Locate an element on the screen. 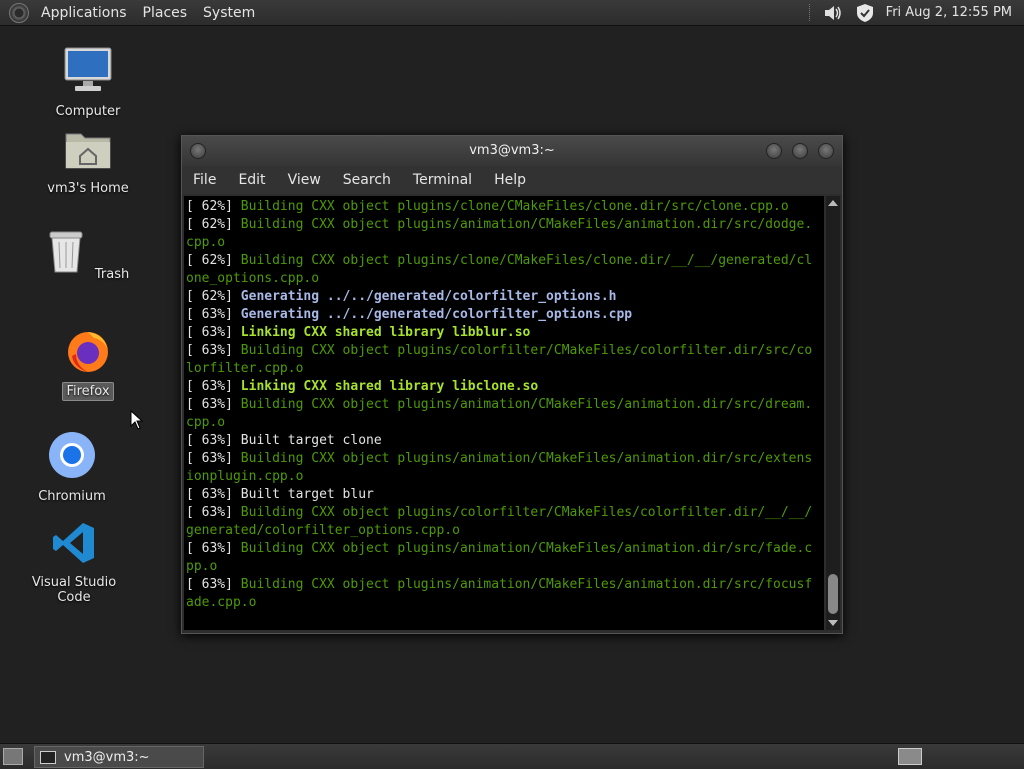 This screenshot has width=1024, height=769. panel-tray: Fri Aug 2, 12:55 PM is located at coordinates (916, 12).